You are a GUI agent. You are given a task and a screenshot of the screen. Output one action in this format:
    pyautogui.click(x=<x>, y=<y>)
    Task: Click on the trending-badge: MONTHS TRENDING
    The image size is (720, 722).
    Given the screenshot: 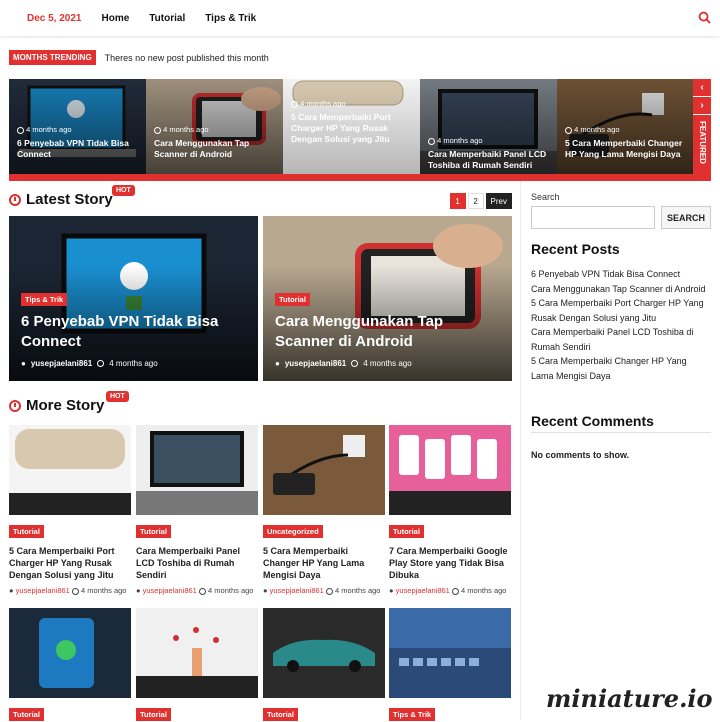 What is the action you would take?
    pyautogui.click(x=52, y=57)
    